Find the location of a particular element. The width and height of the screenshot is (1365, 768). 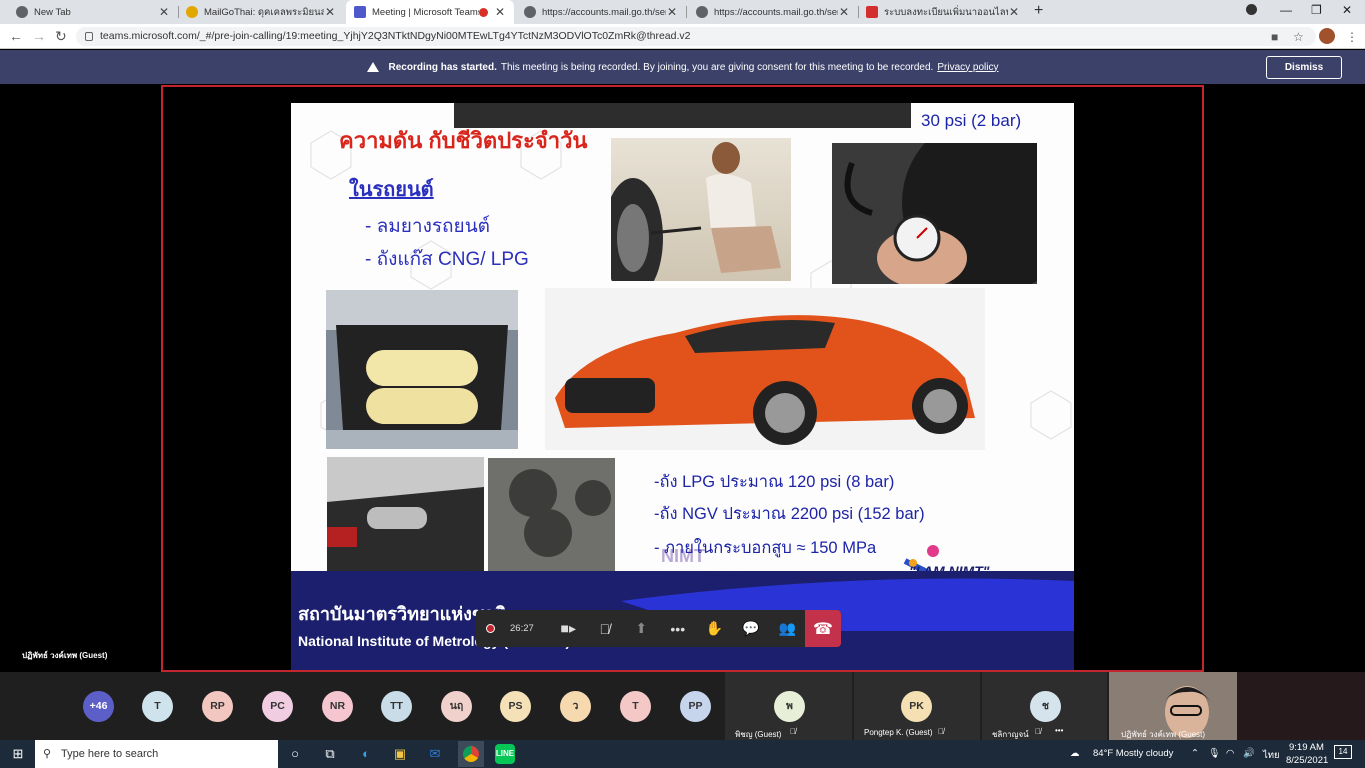

profile-icon is located at coordinates (1251, 9).